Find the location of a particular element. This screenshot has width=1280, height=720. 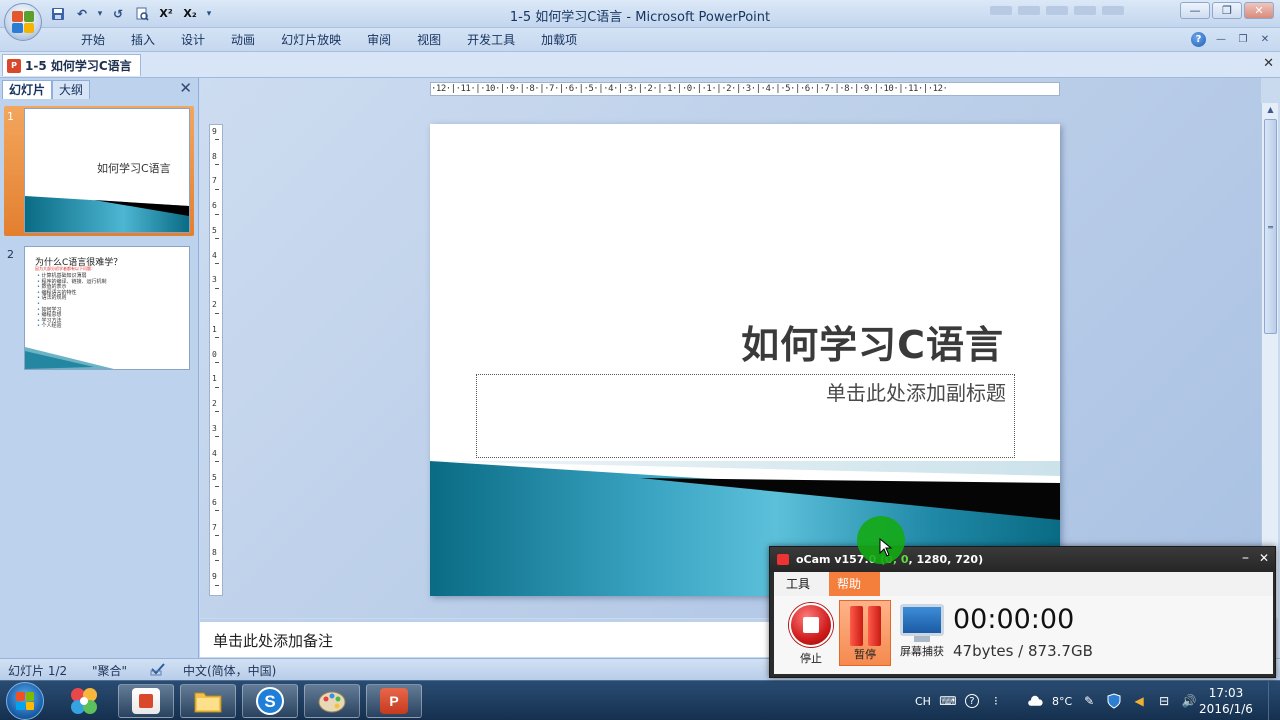

notes-pane: 单击此处添加备注 is located at coordinates (490, 638).